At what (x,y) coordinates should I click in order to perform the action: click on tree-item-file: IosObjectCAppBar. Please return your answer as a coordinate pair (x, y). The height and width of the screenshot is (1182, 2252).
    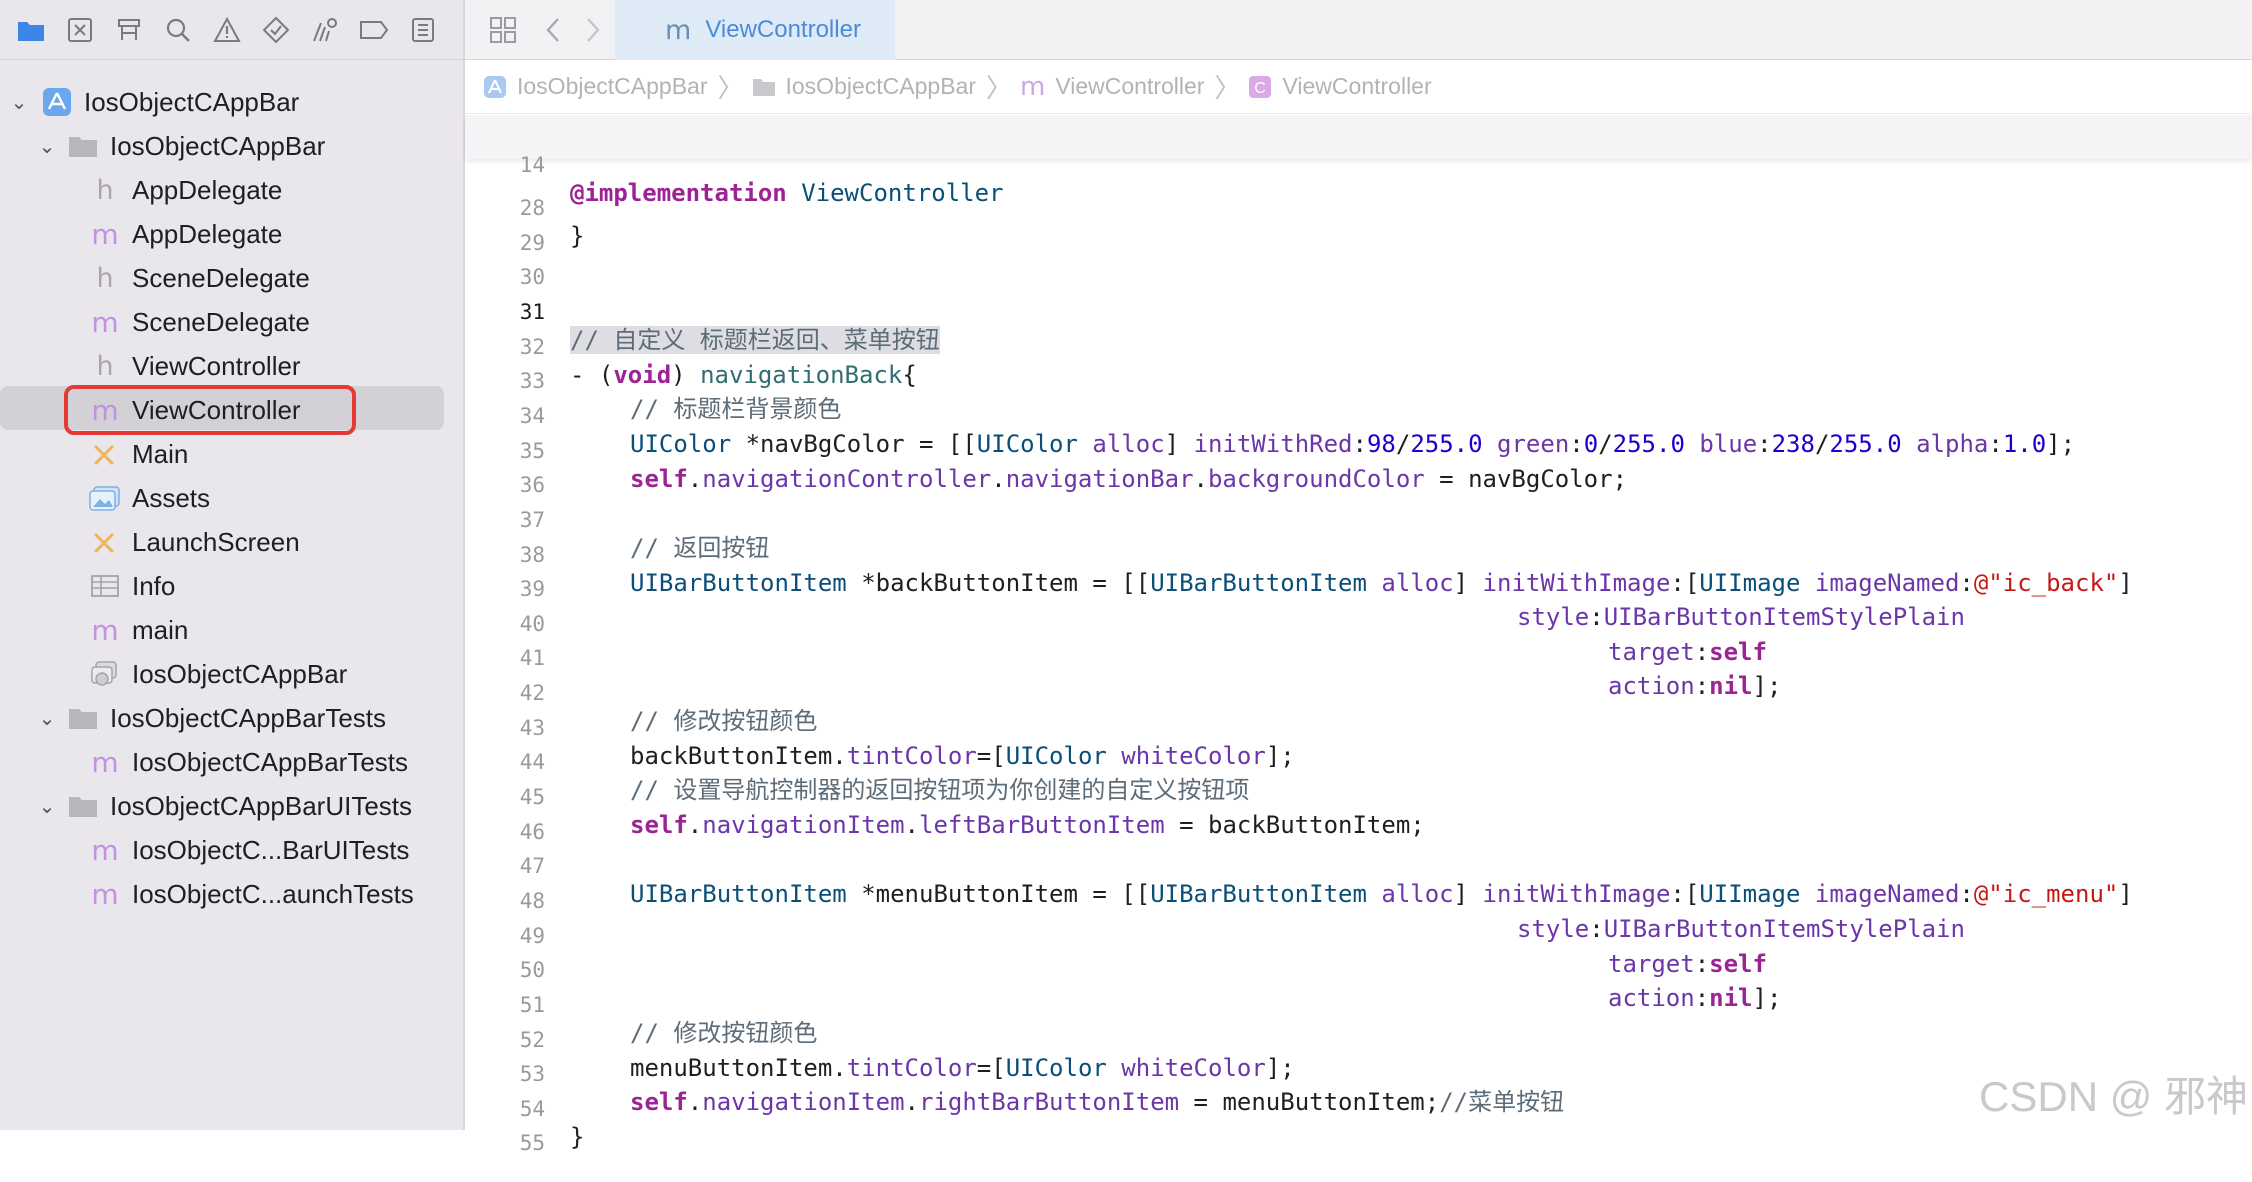
    Looking at the image, I should click on (232, 674).